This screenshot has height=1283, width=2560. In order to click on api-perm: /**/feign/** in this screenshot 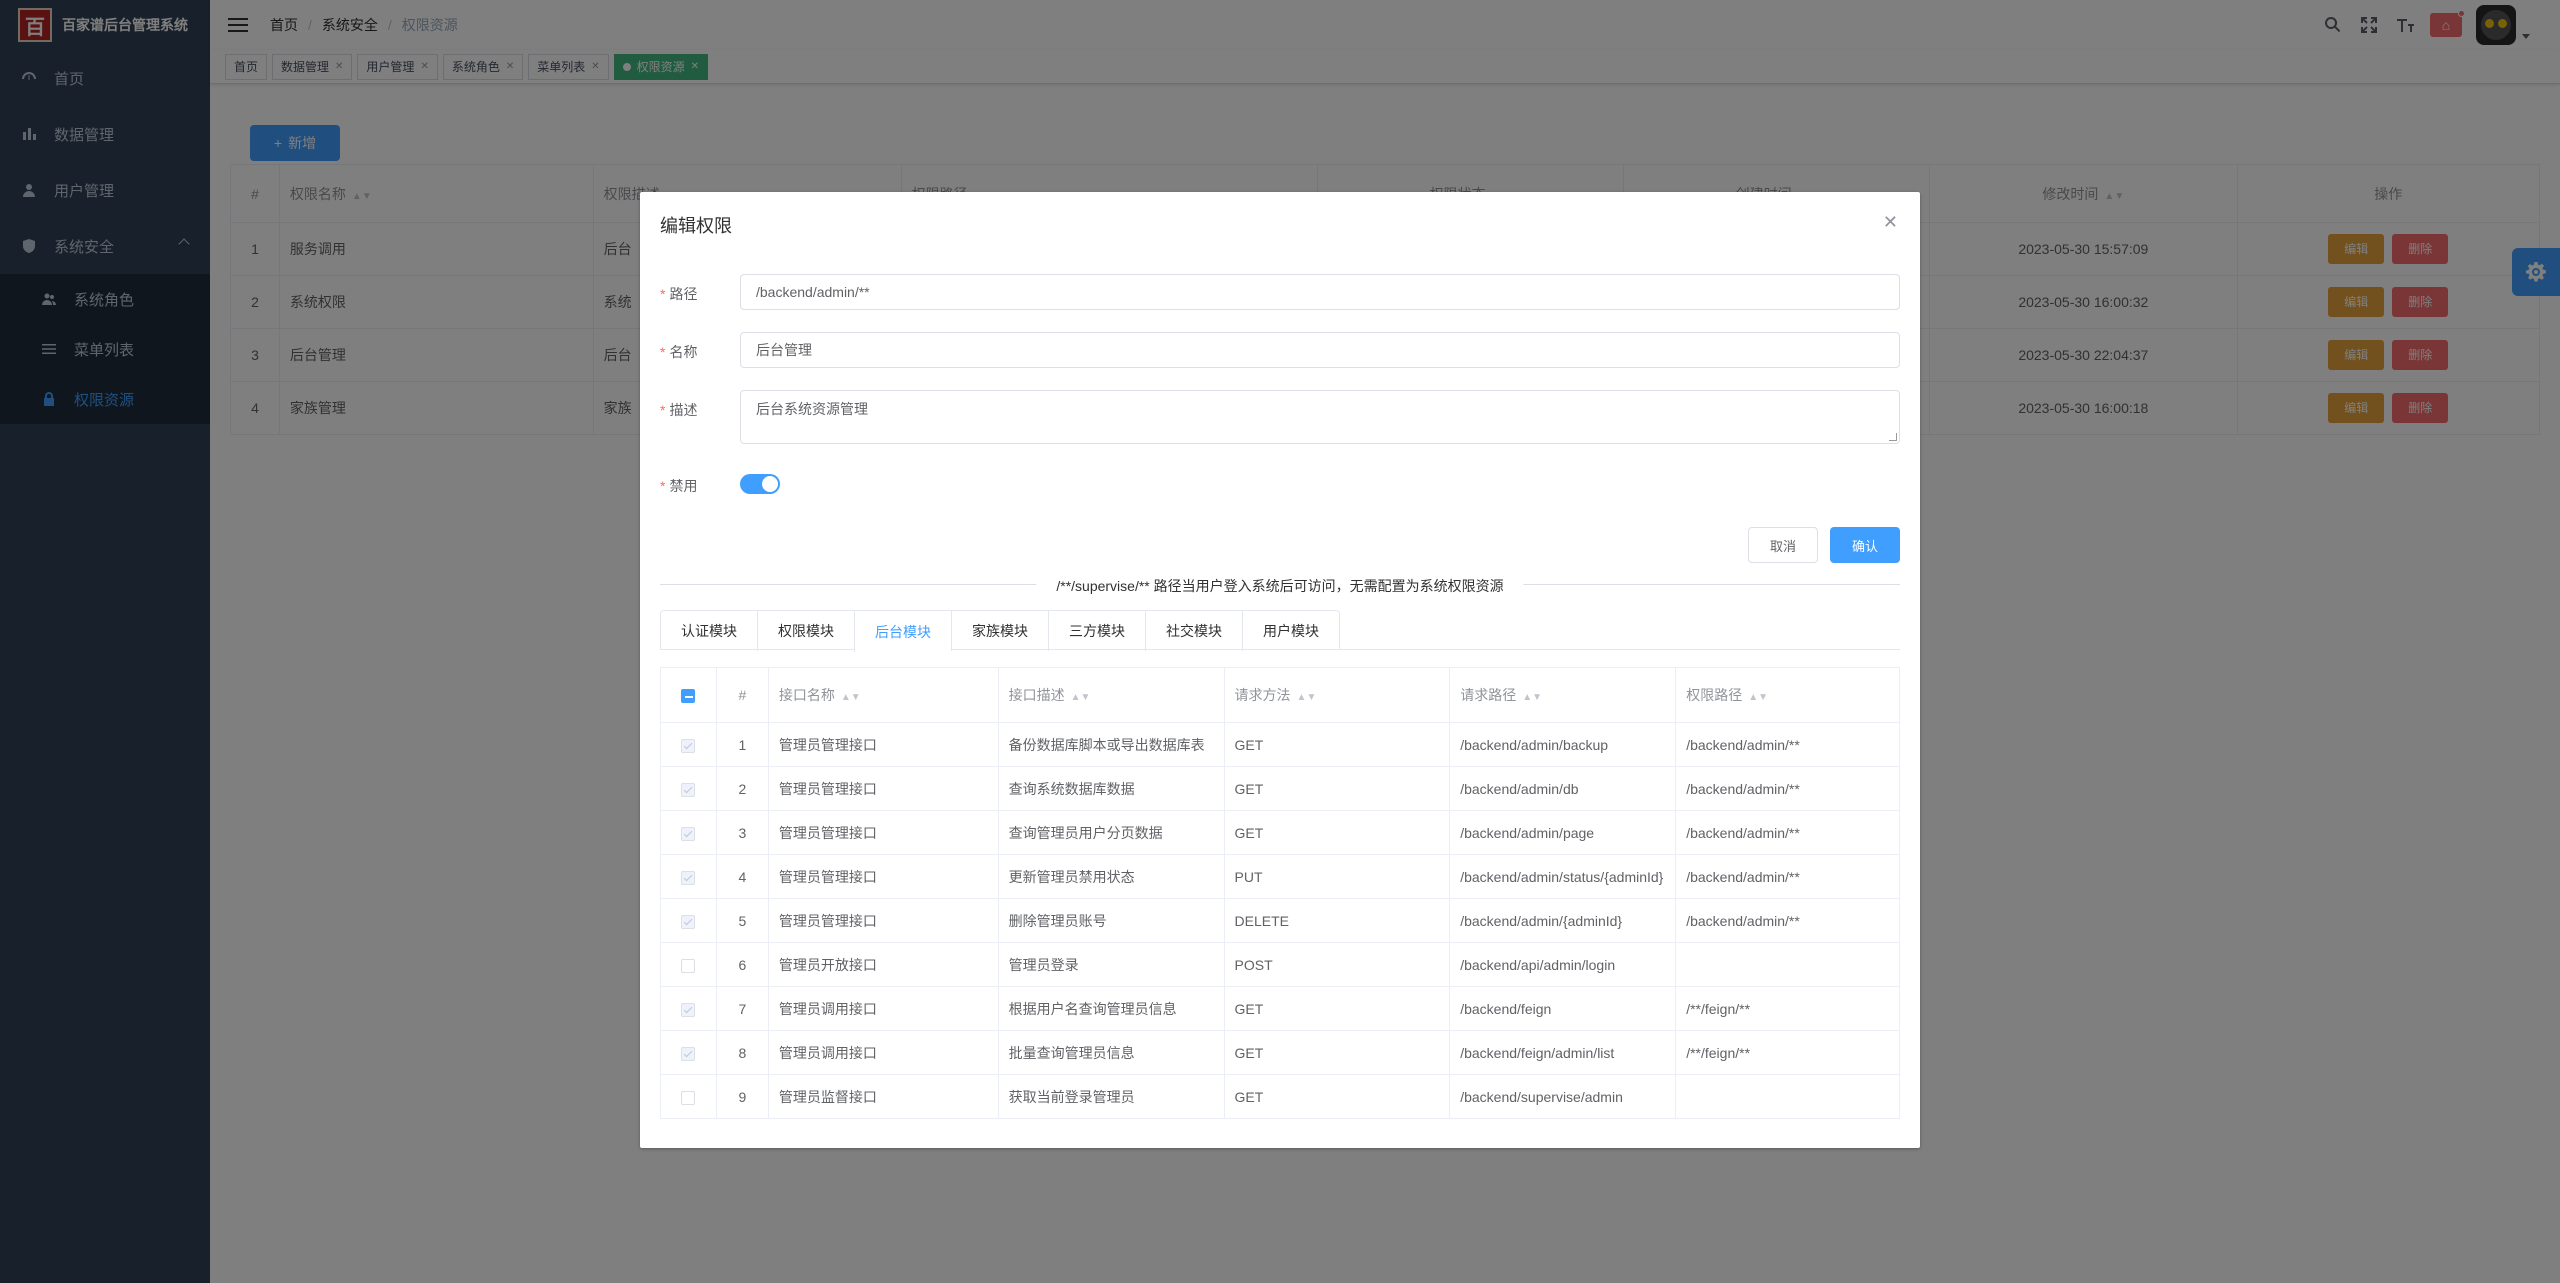, I will do `click(1787, 1052)`.